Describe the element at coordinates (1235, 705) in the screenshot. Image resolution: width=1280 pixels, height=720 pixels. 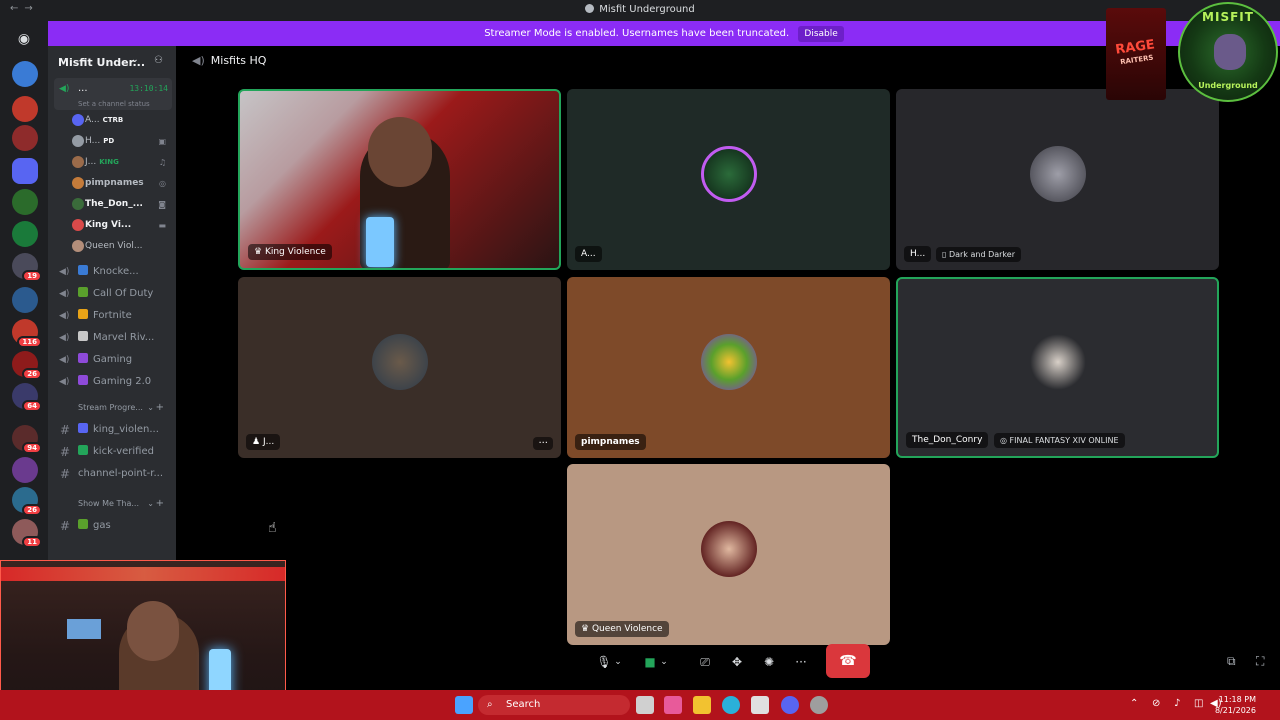
I see `system-clock: 11:18 PM 8/21/2026` at that location.